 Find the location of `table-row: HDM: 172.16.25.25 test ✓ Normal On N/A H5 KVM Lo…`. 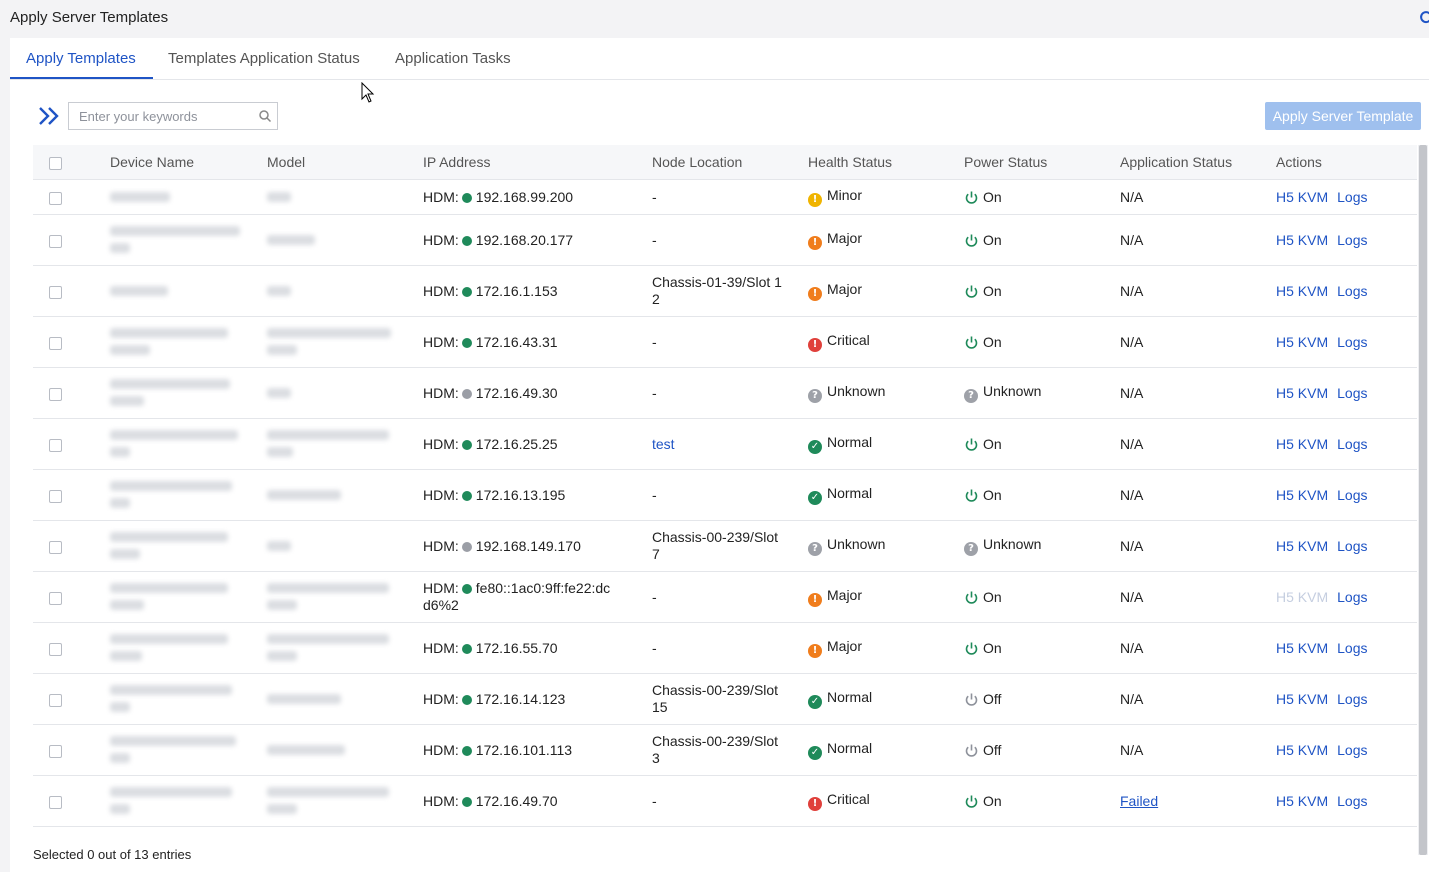

table-row: HDM: 172.16.25.25 test ✓ Normal On N/A H5 KVM Lo… is located at coordinates (725, 444).